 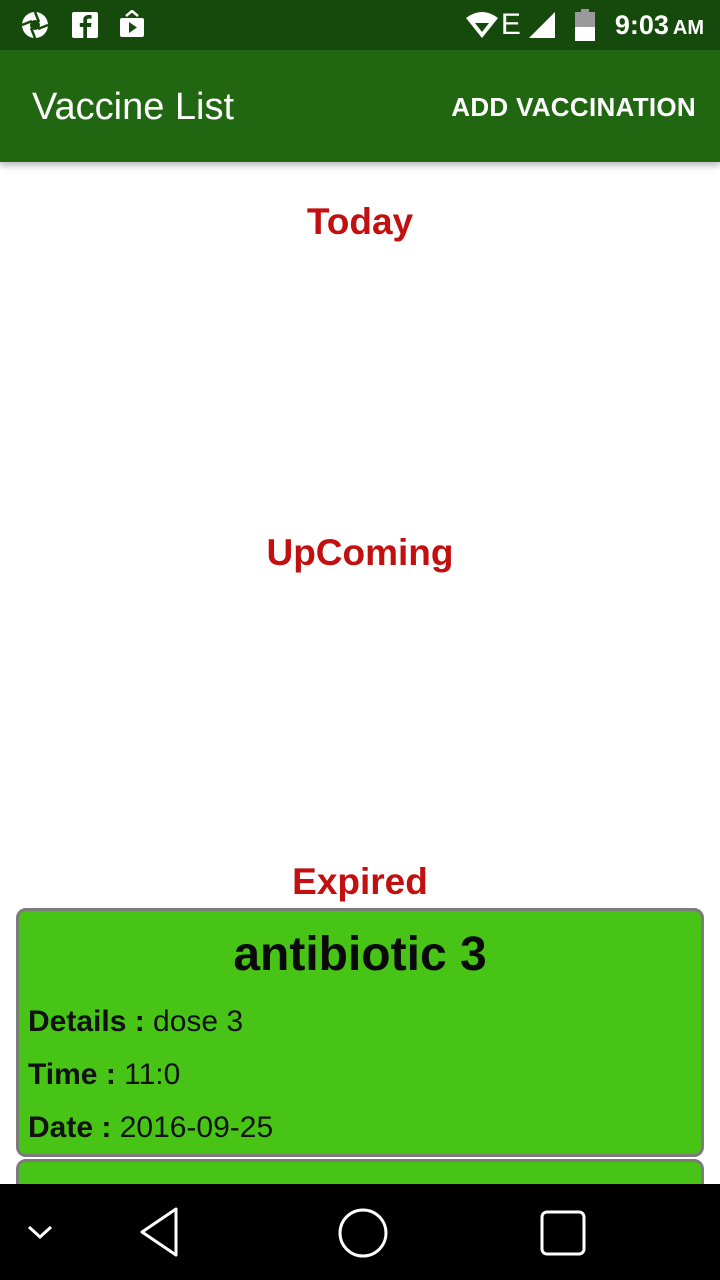 I want to click on page-title: Vaccine List, so click(x=133, y=107).